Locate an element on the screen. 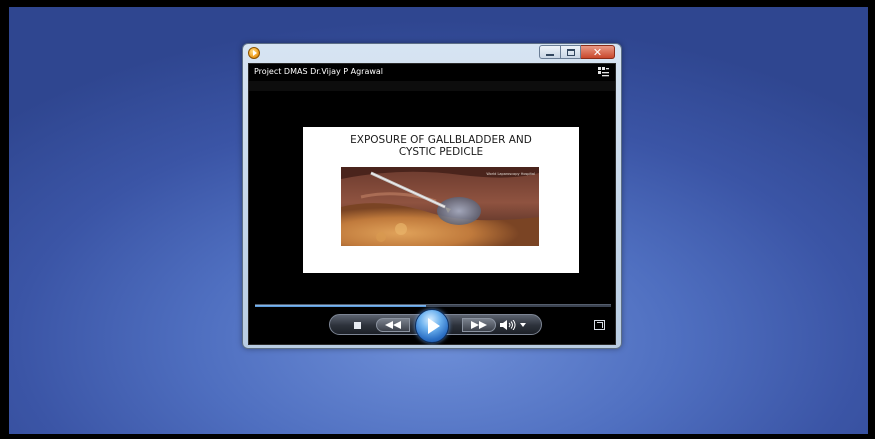 This screenshot has width=875, height=439. play-button is located at coordinates (432, 326).